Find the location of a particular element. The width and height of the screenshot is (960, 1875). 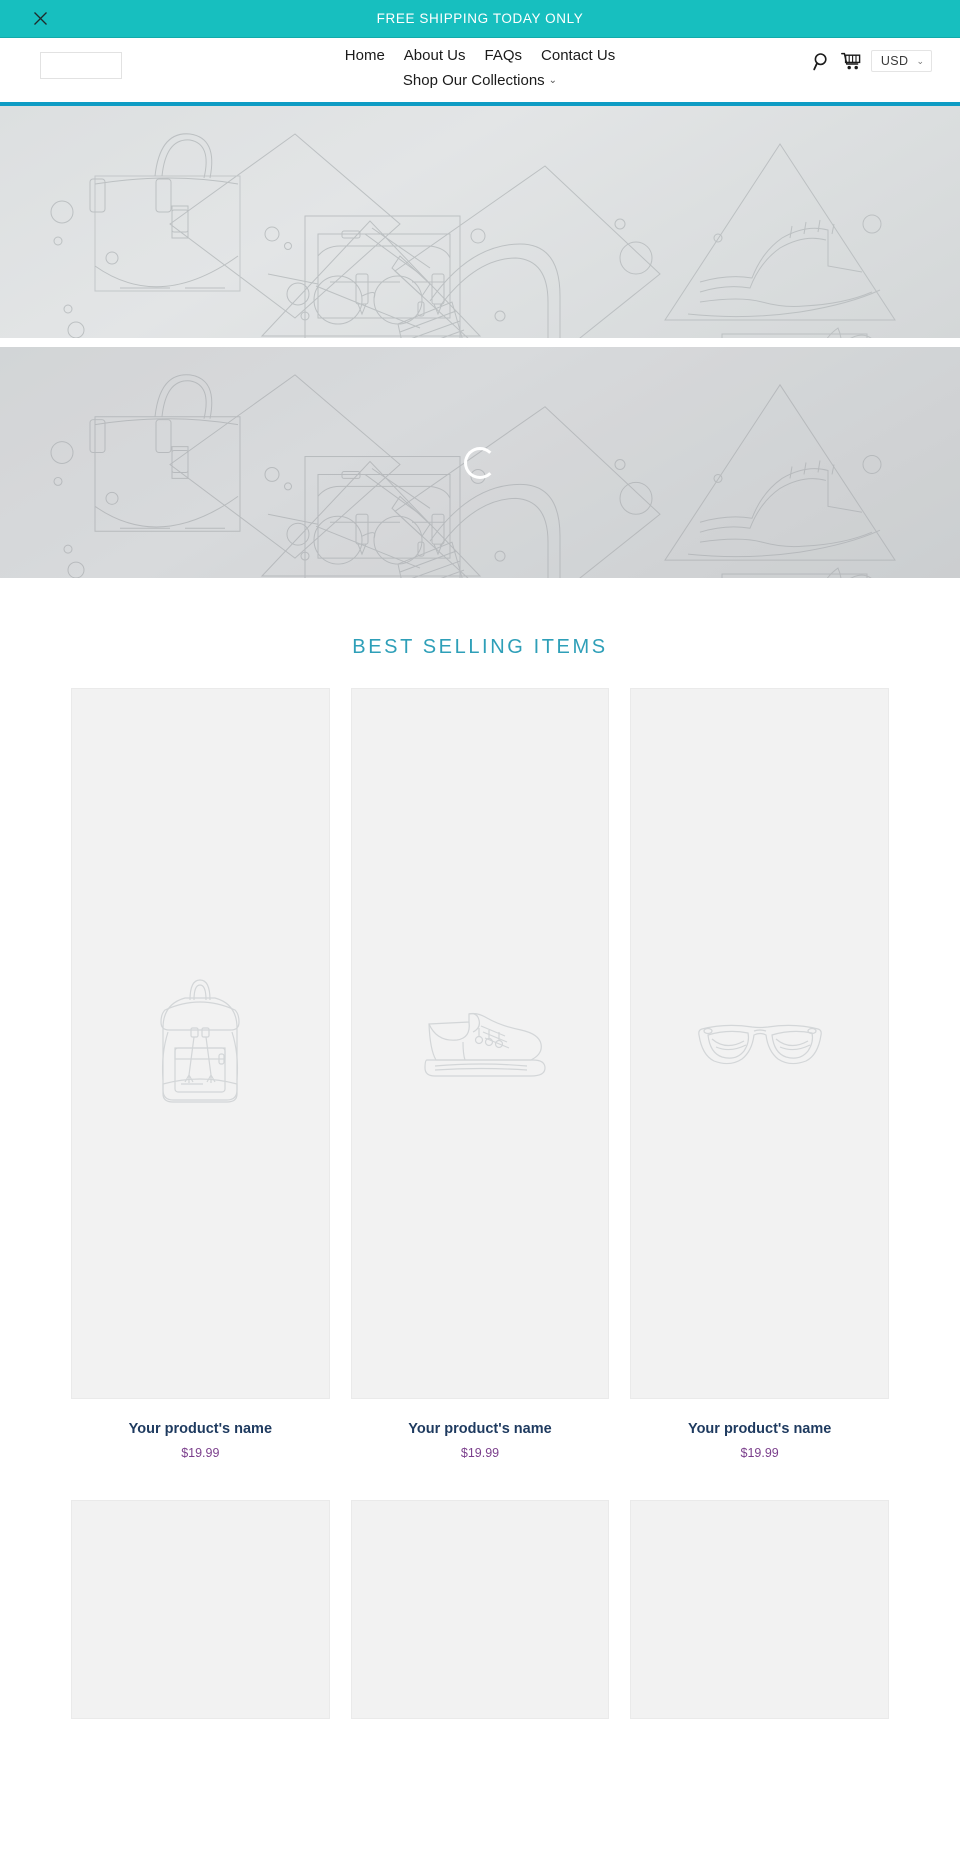

search-icon is located at coordinates (822, 61).